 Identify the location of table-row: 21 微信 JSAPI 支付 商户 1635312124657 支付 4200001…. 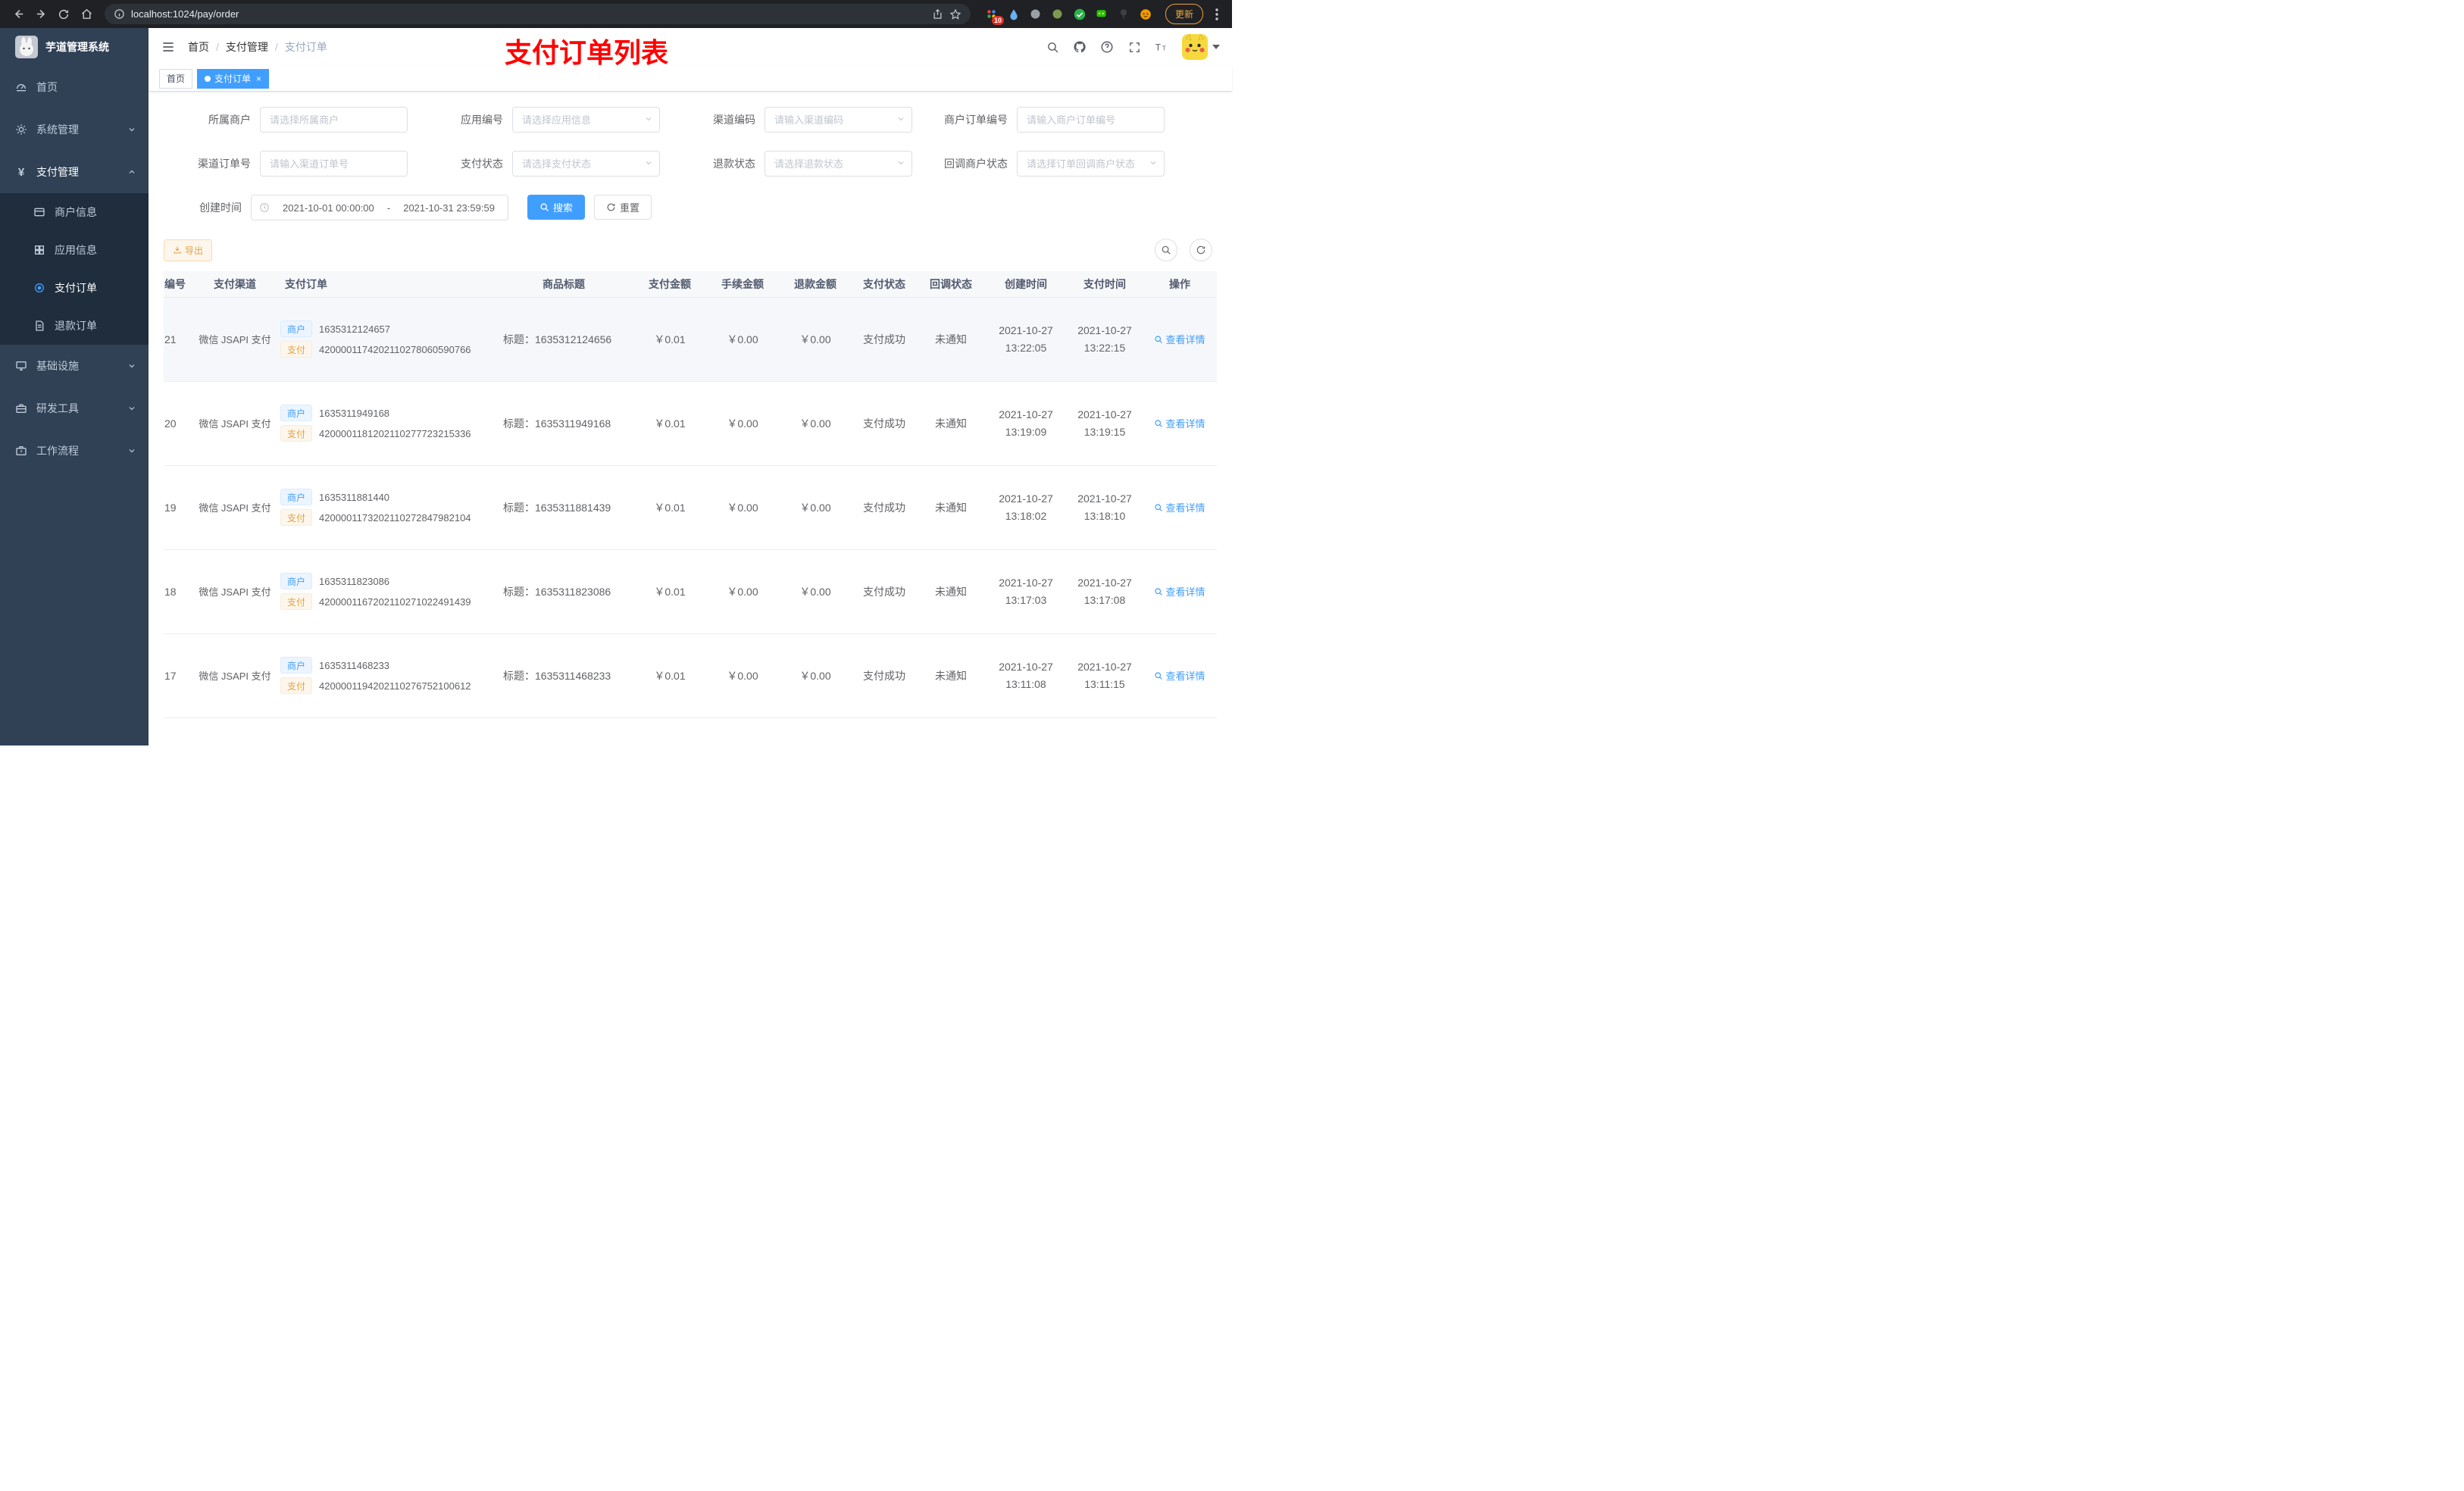
(690, 339).